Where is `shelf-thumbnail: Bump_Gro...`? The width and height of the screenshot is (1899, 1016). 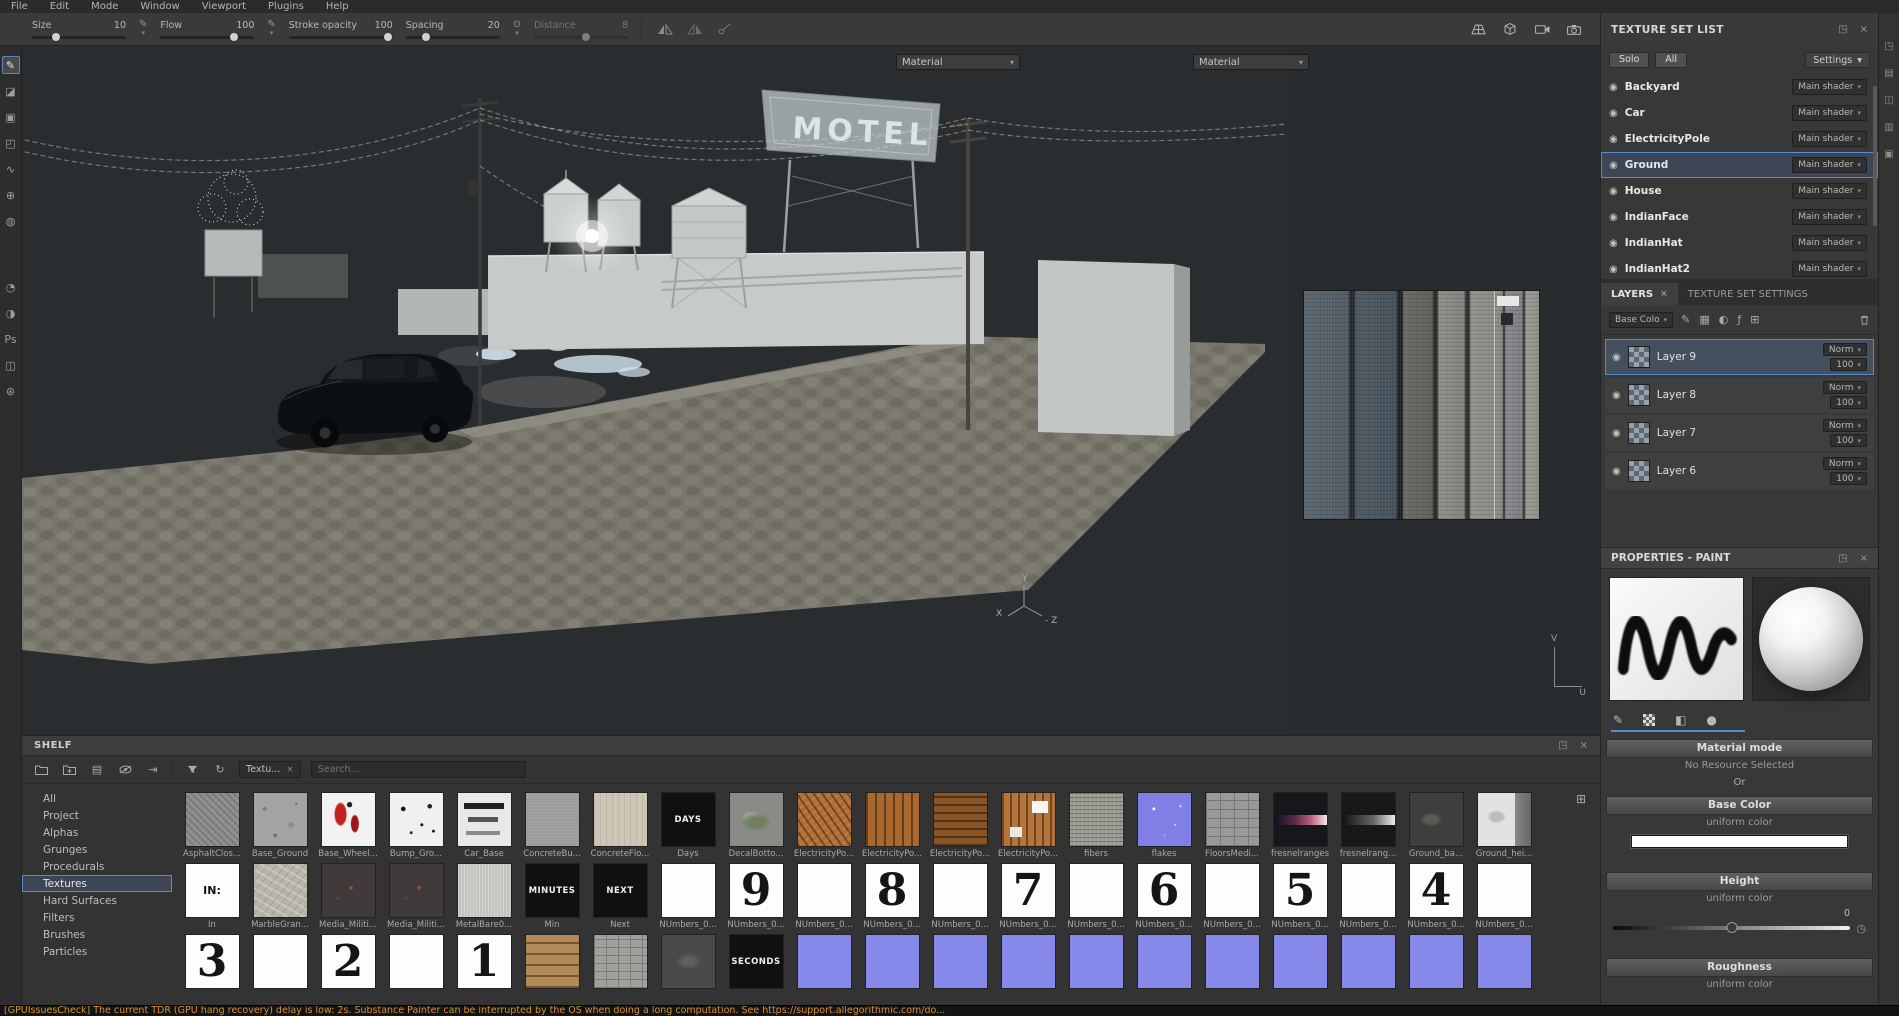 shelf-thumbnail: Bump_Gro... is located at coordinates (416, 827).